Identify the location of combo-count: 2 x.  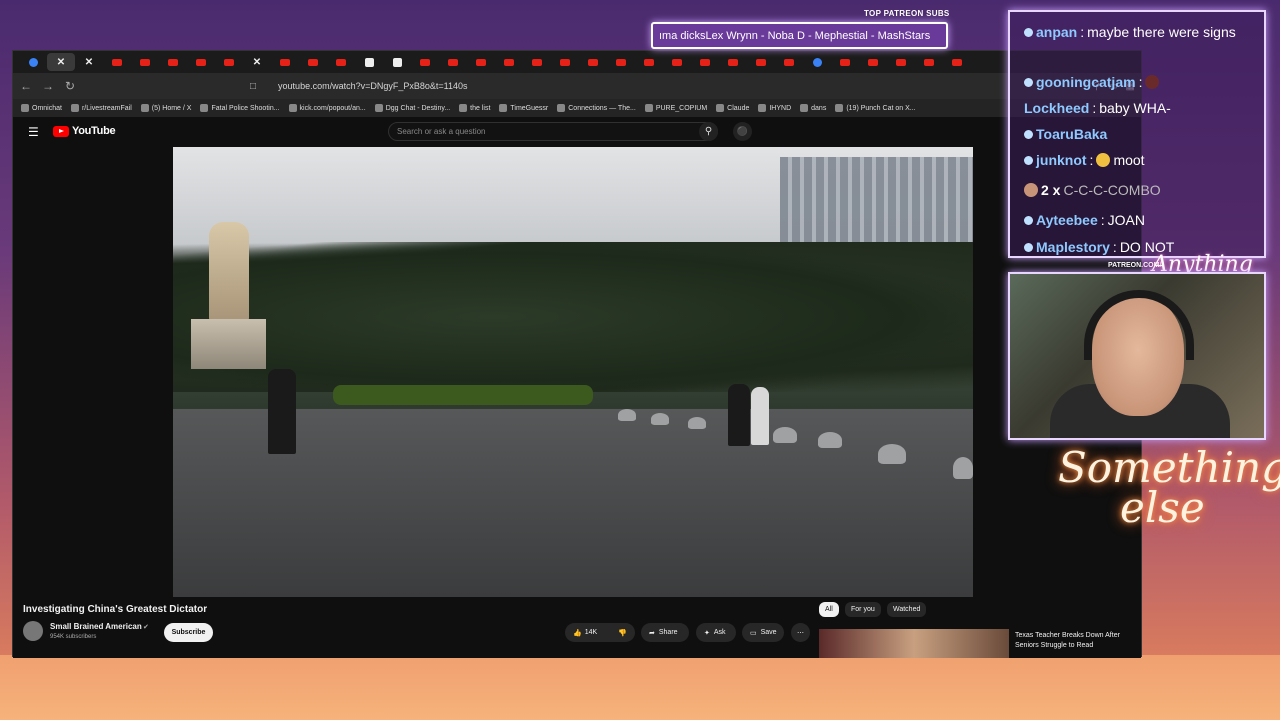
(1051, 190).